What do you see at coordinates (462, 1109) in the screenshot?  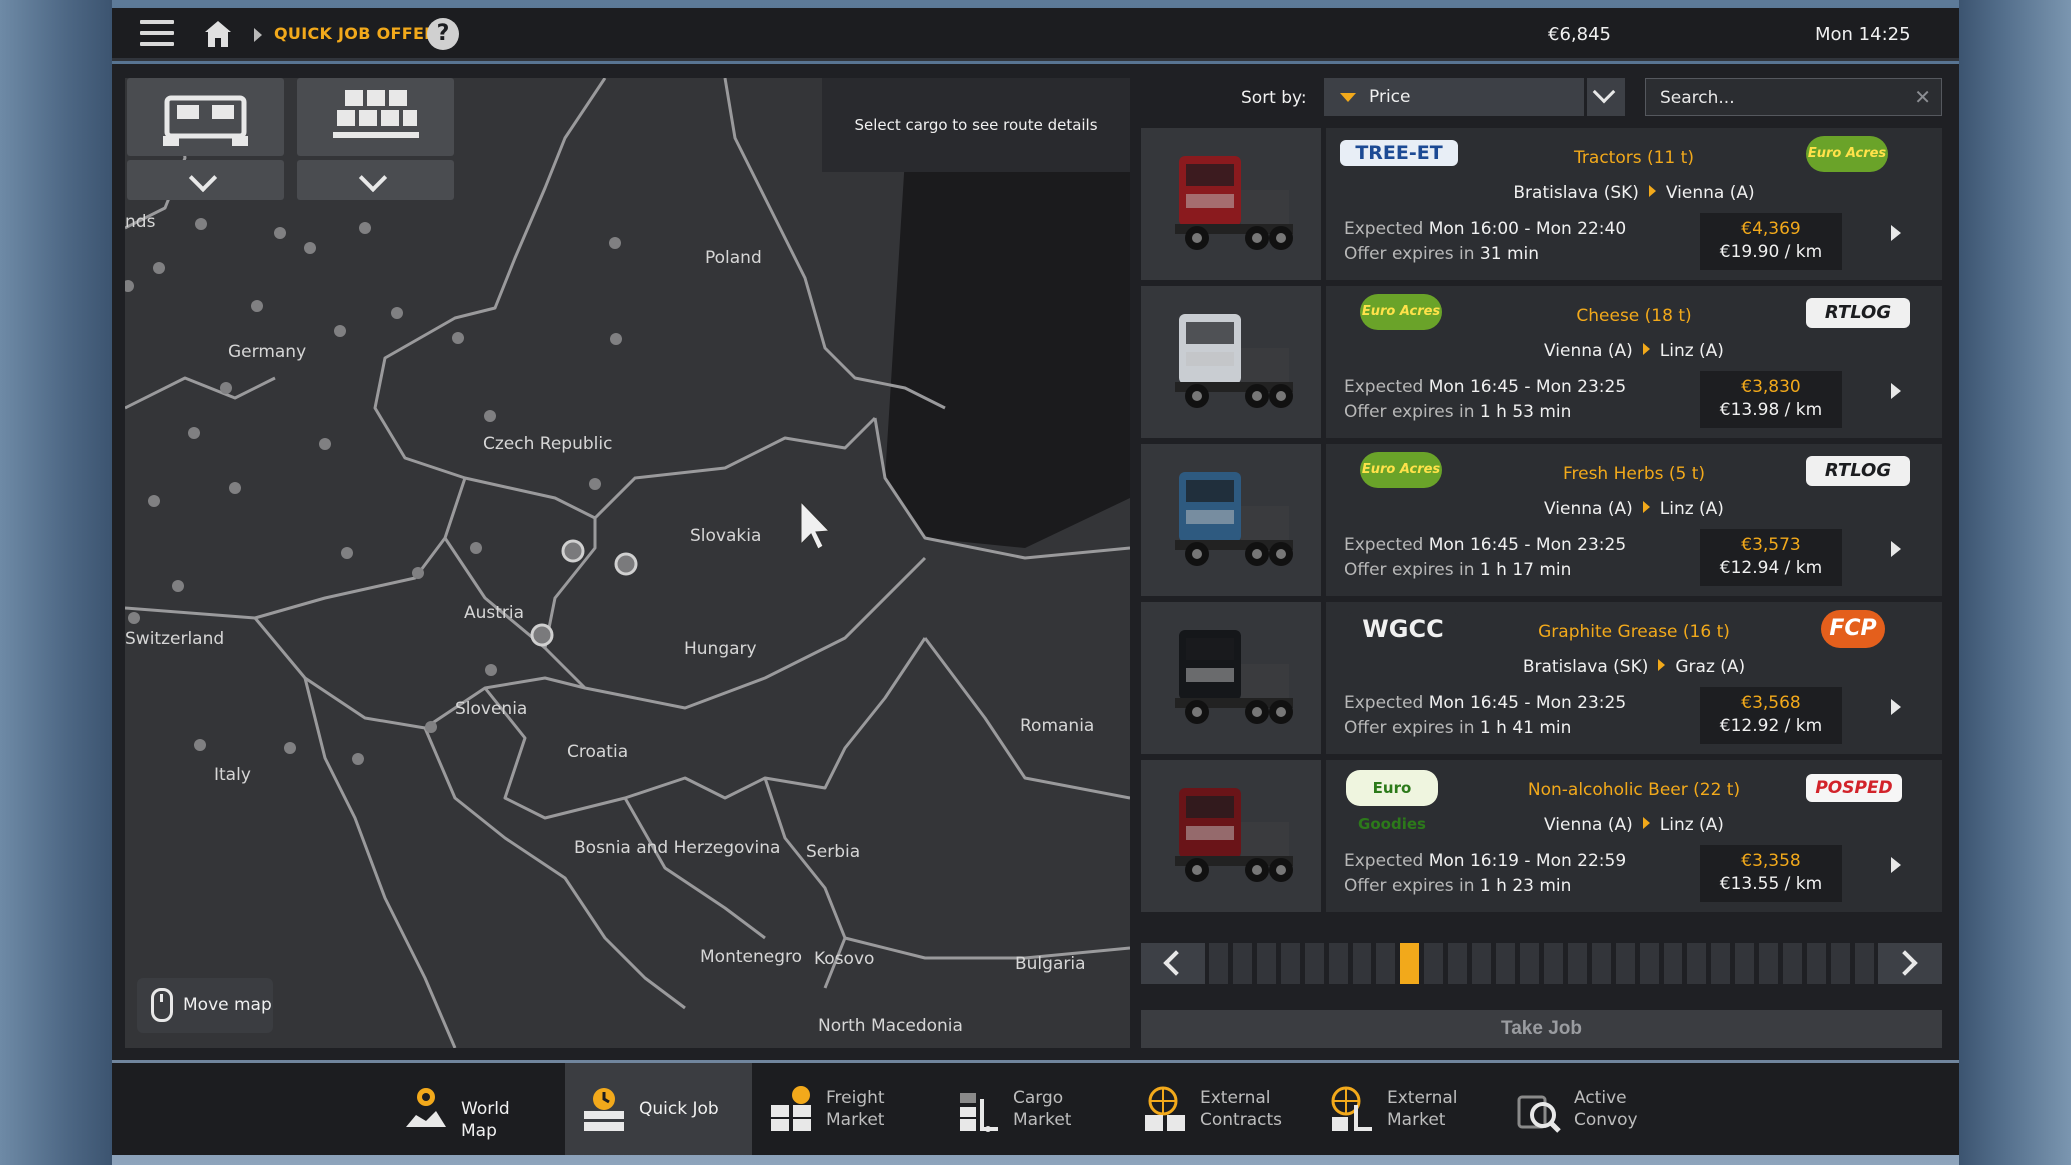 I see `nav-world-map: World Map` at bounding box center [462, 1109].